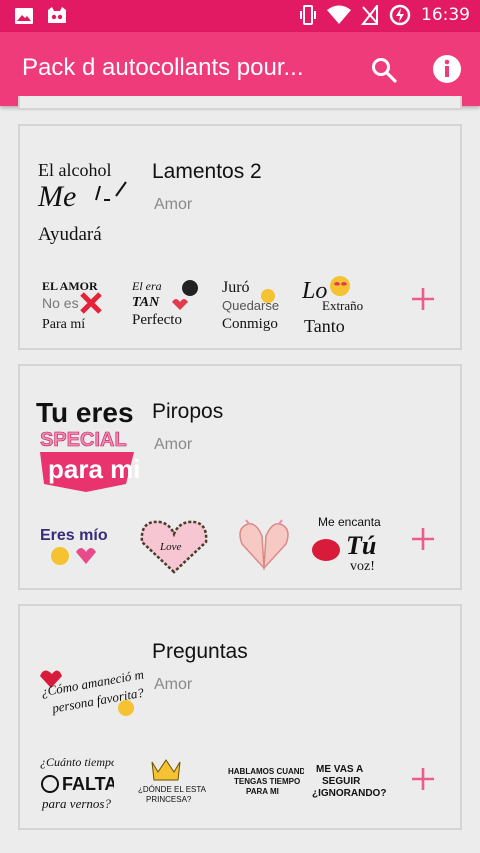  What do you see at coordinates (339, 769) in the screenshot?
I see `sticker-text: ME VAS A` at bounding box center [339, 769].